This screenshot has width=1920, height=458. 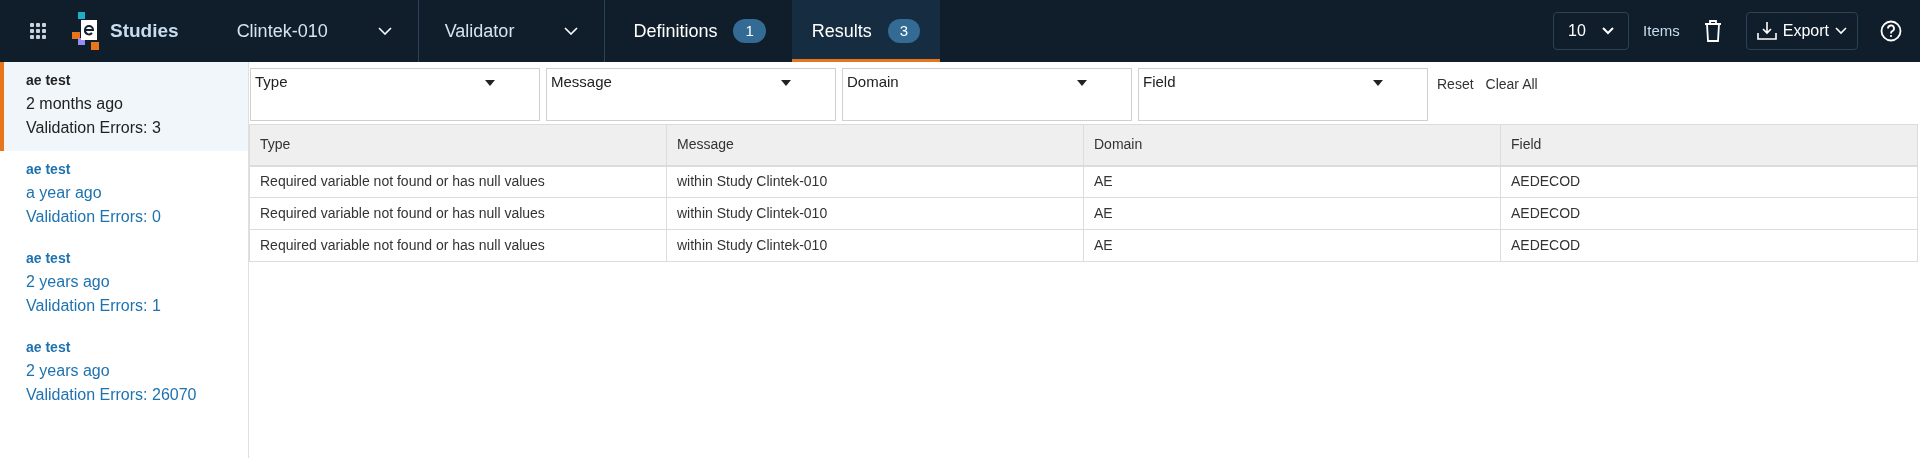 What do you see at coordinates (124, 373) in the screenshot?
I see `run-list-item: ae test 2 years ago Validation Errors: 26070` at bounding box center [124, 373].